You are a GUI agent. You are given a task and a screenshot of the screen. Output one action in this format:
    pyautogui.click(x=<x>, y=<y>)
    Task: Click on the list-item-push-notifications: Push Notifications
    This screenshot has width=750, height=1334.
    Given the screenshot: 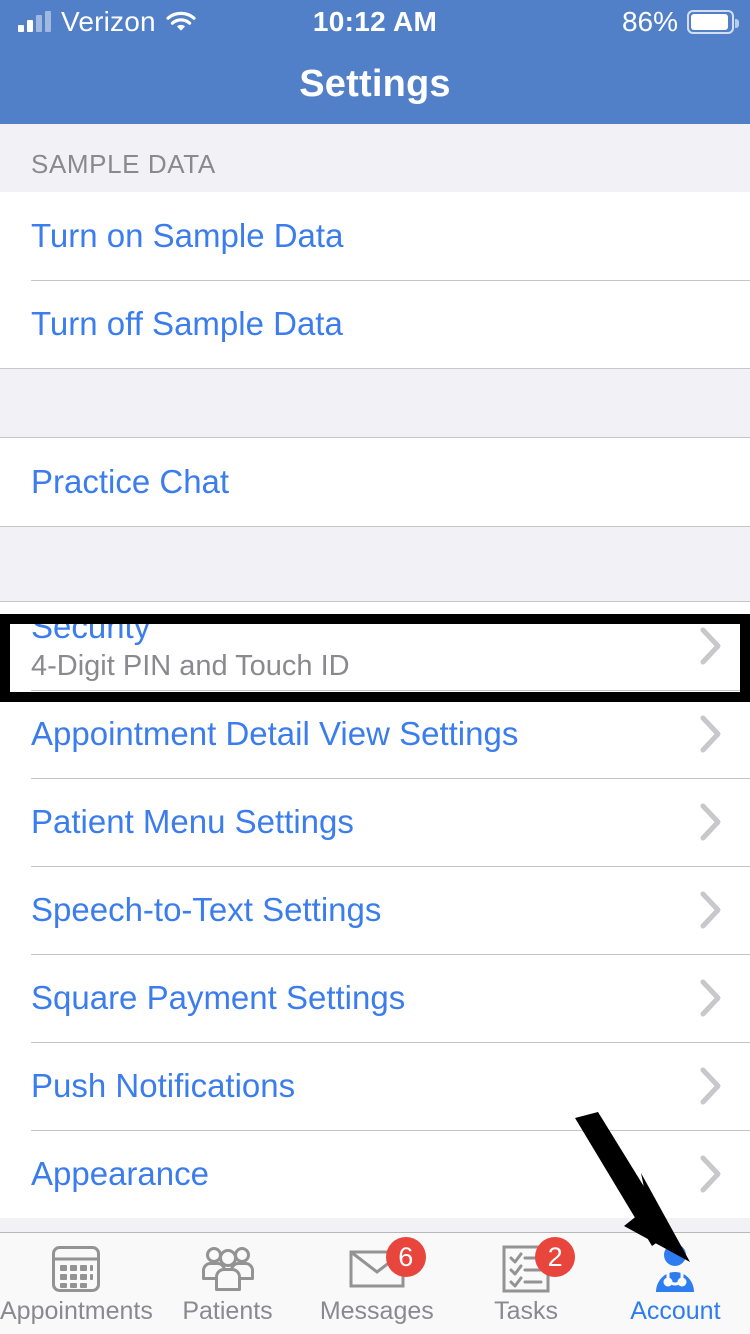 What is the action you would take?
    pyautogui.click(x=375, y=1086)
    